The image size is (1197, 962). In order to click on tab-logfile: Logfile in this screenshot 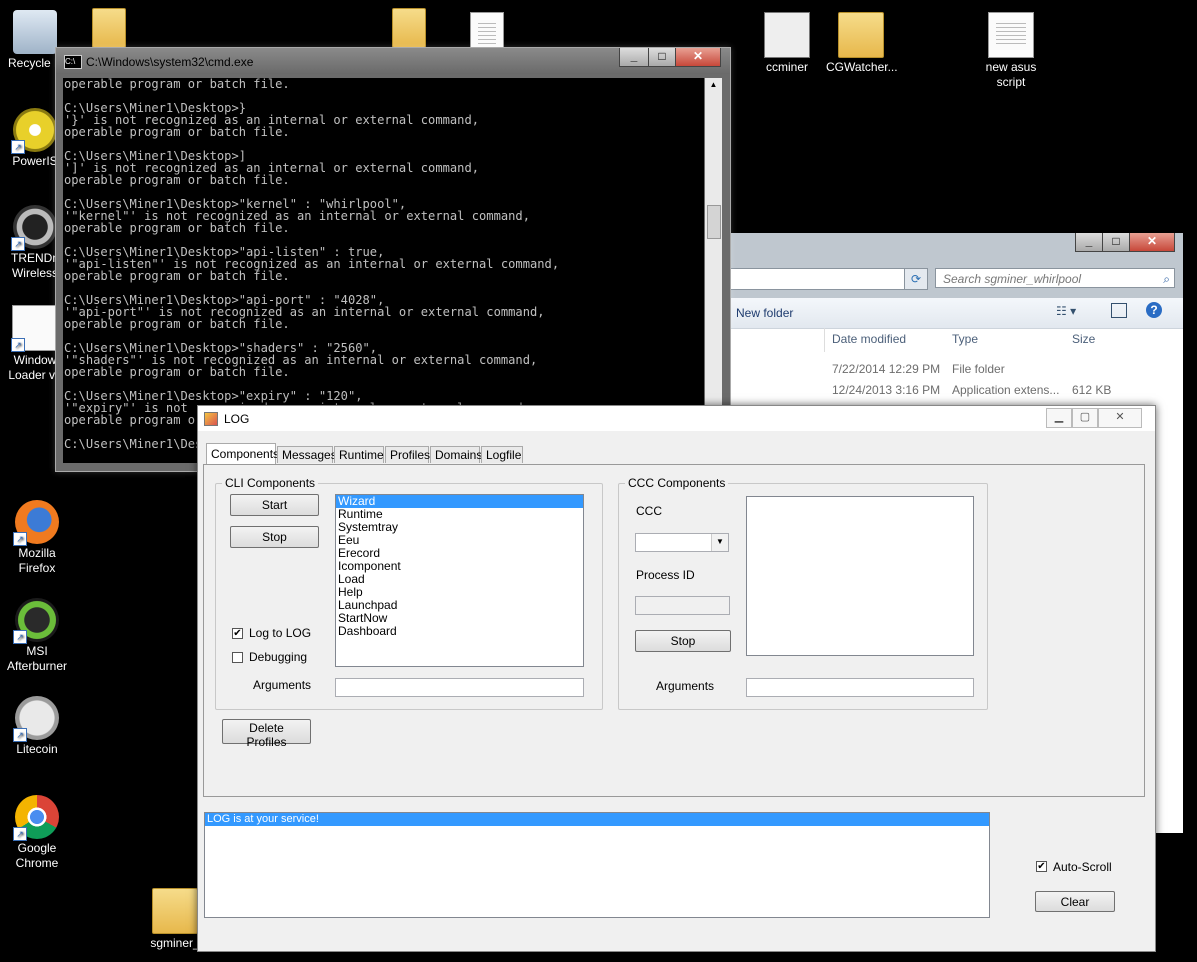, I will do `click(502, 454)`.